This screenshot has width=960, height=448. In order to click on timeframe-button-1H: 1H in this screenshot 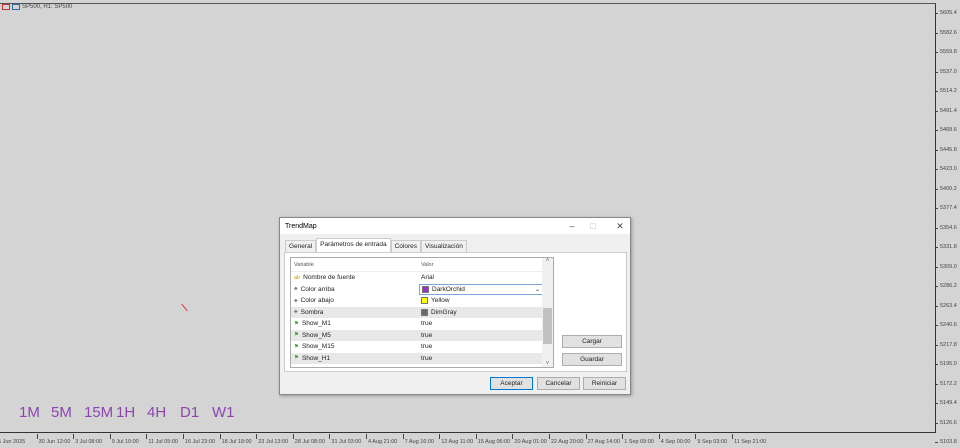, I will do `click(125, 412)`.